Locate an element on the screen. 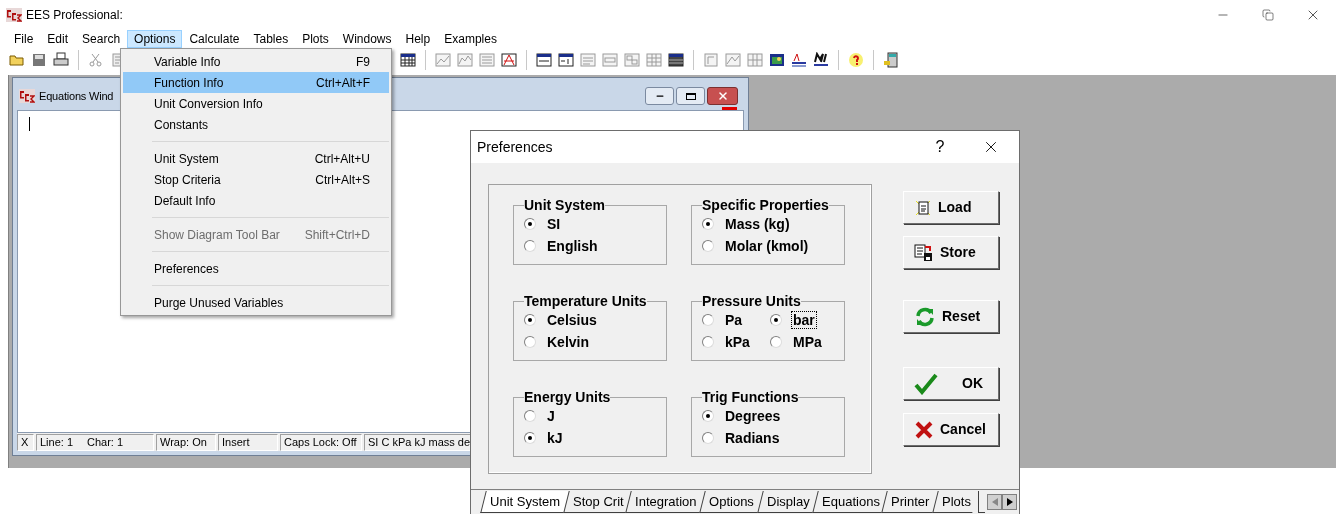  radio-label: Molar (kmol) is located at coordinates (767, 246).